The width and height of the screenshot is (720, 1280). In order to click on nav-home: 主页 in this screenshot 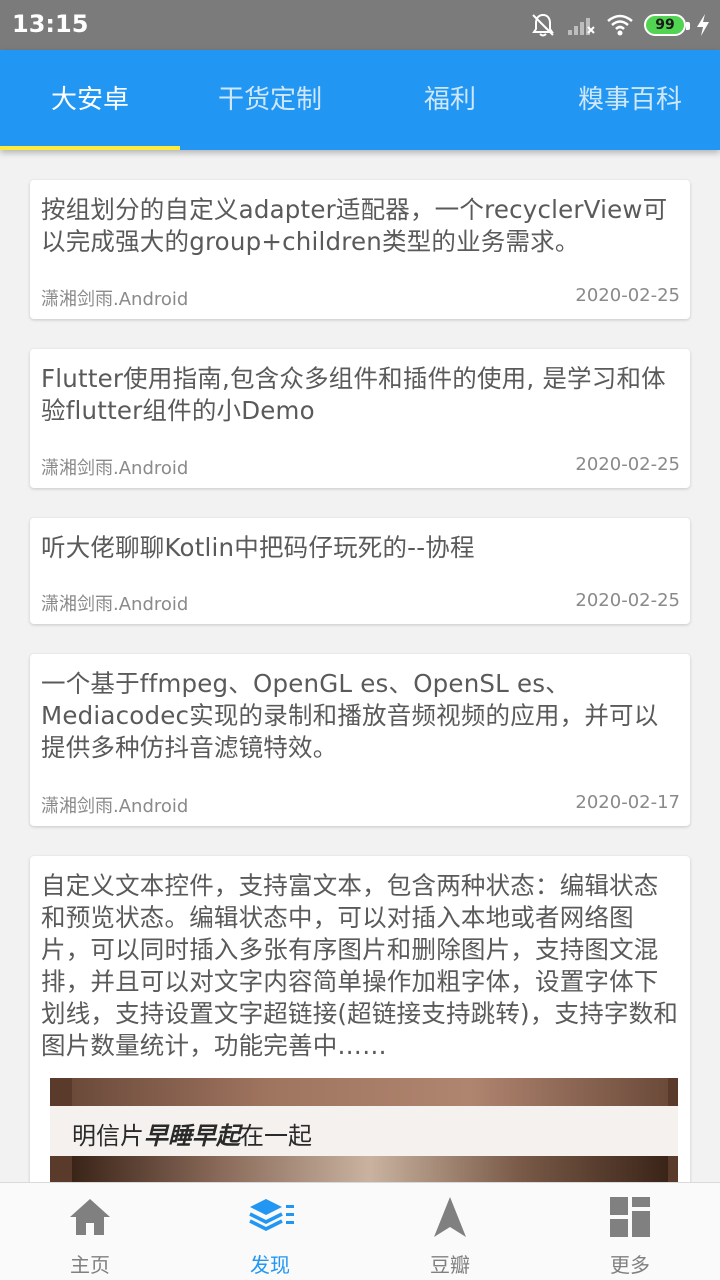, I will do `click(90, 1231)`.